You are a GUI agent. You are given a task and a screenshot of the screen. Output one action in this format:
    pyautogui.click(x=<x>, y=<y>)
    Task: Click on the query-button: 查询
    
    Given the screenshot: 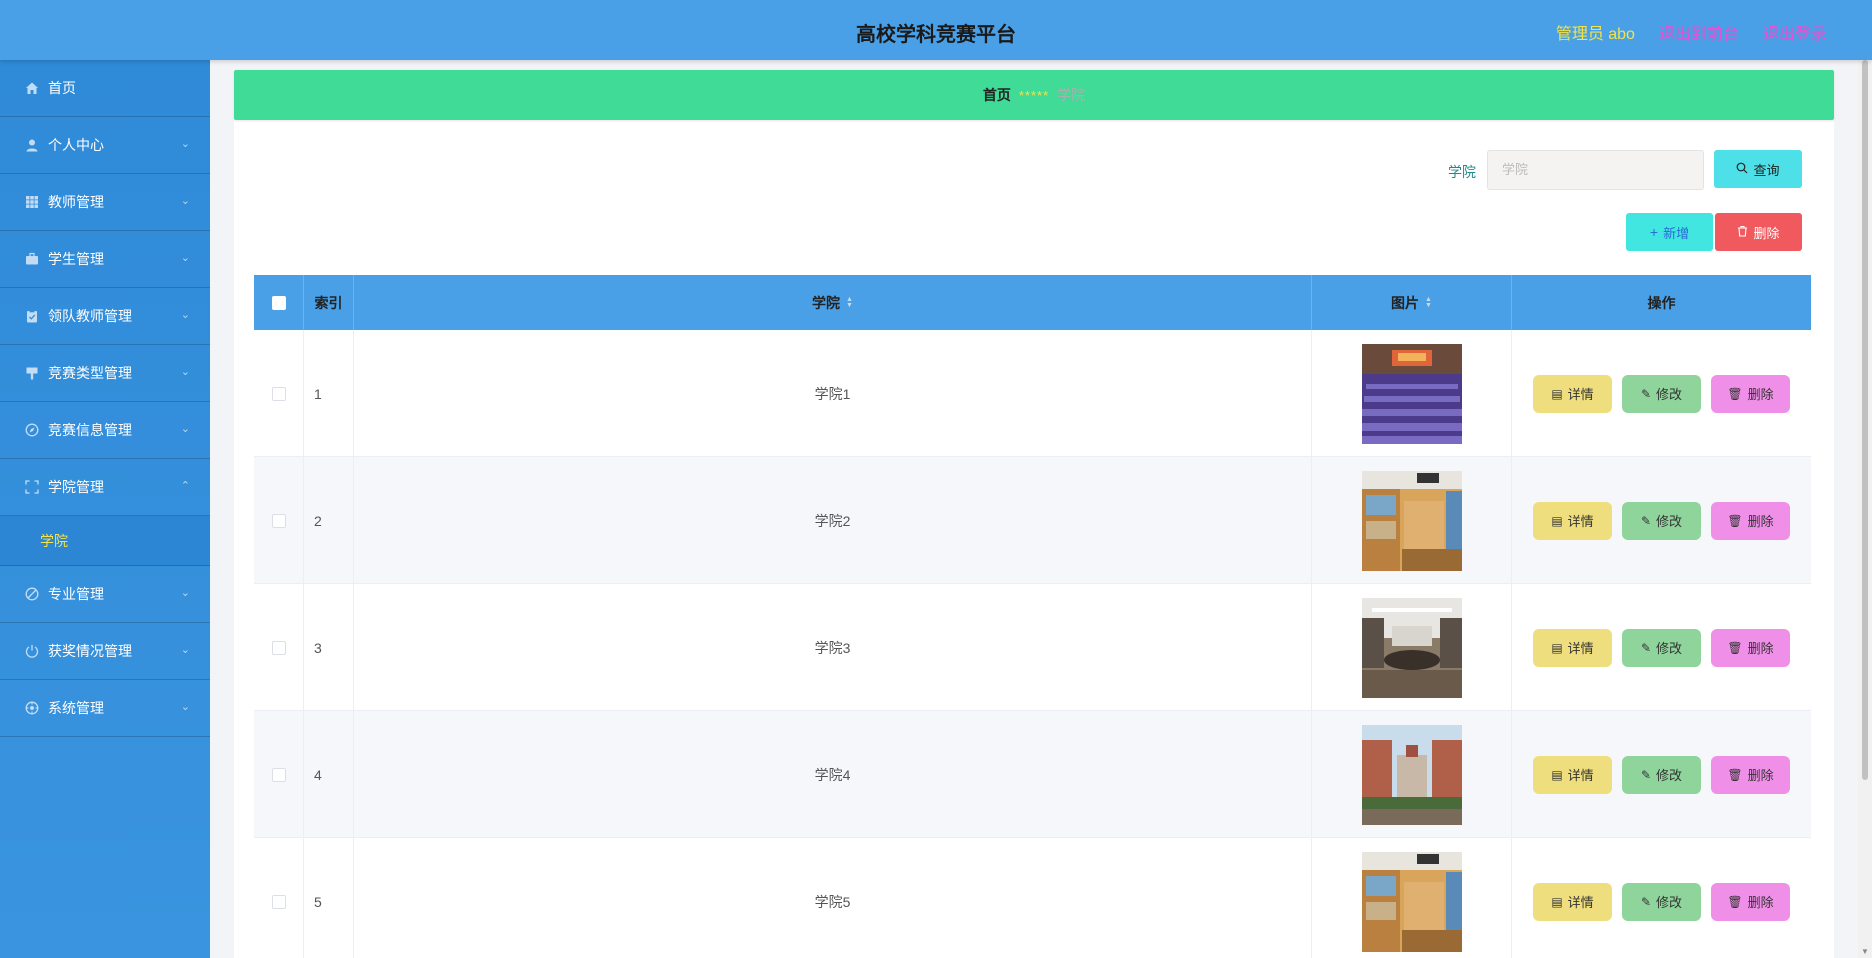 What is the action you would take?
    pyautogui.click(x=1758, y=169)
    